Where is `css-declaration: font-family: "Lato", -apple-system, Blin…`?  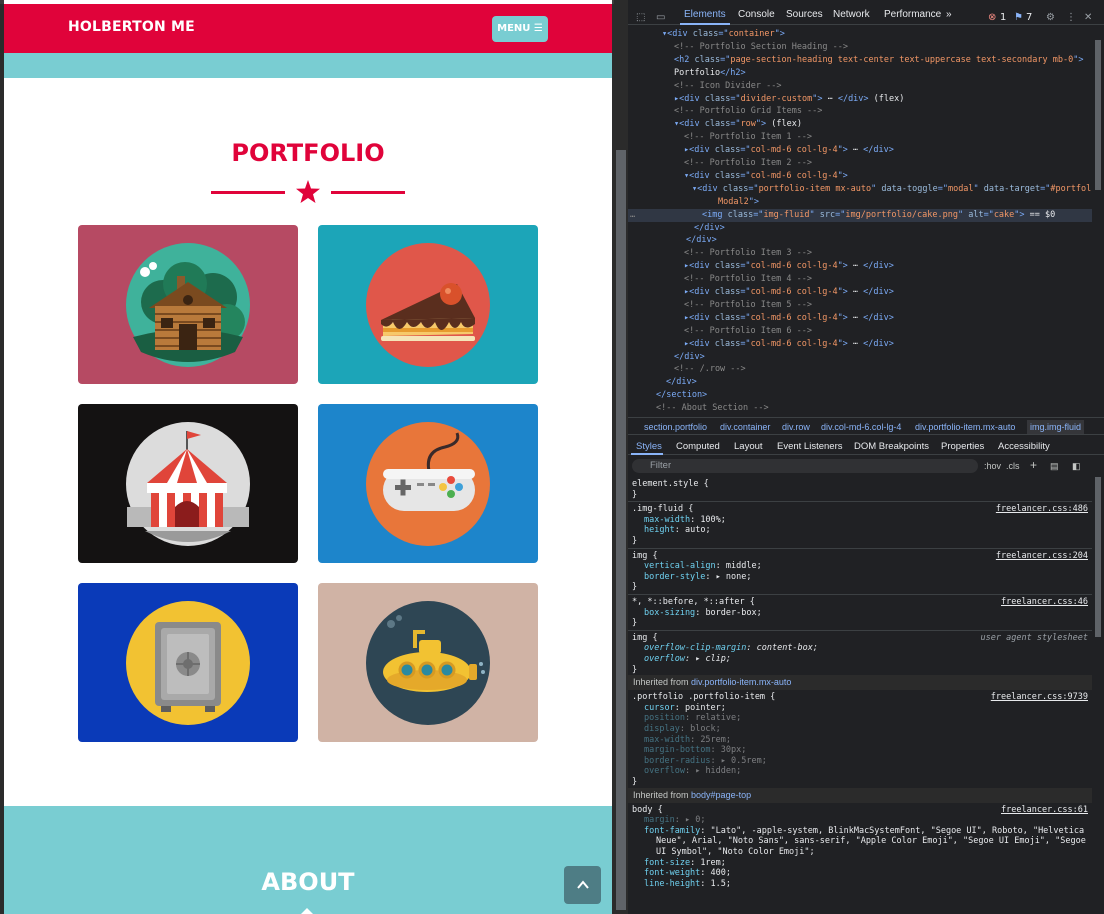 css-declaration: font-family: "Lato", -apple-system, Blin… is located at coordinates (864, 831).